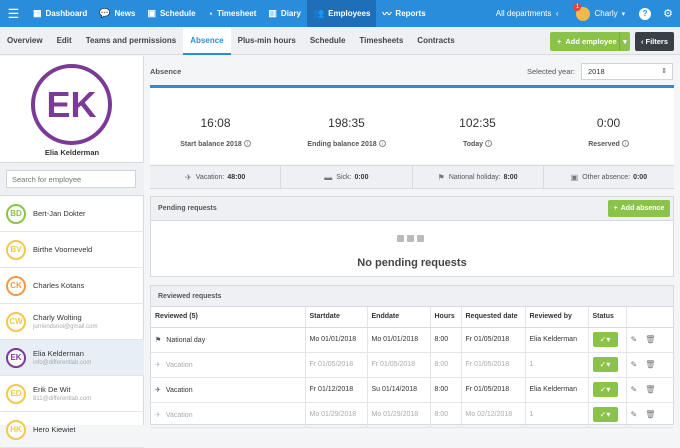 This screenshot has width=680, height=448. I want to click on column-header: Startdate, so click(336, 317).